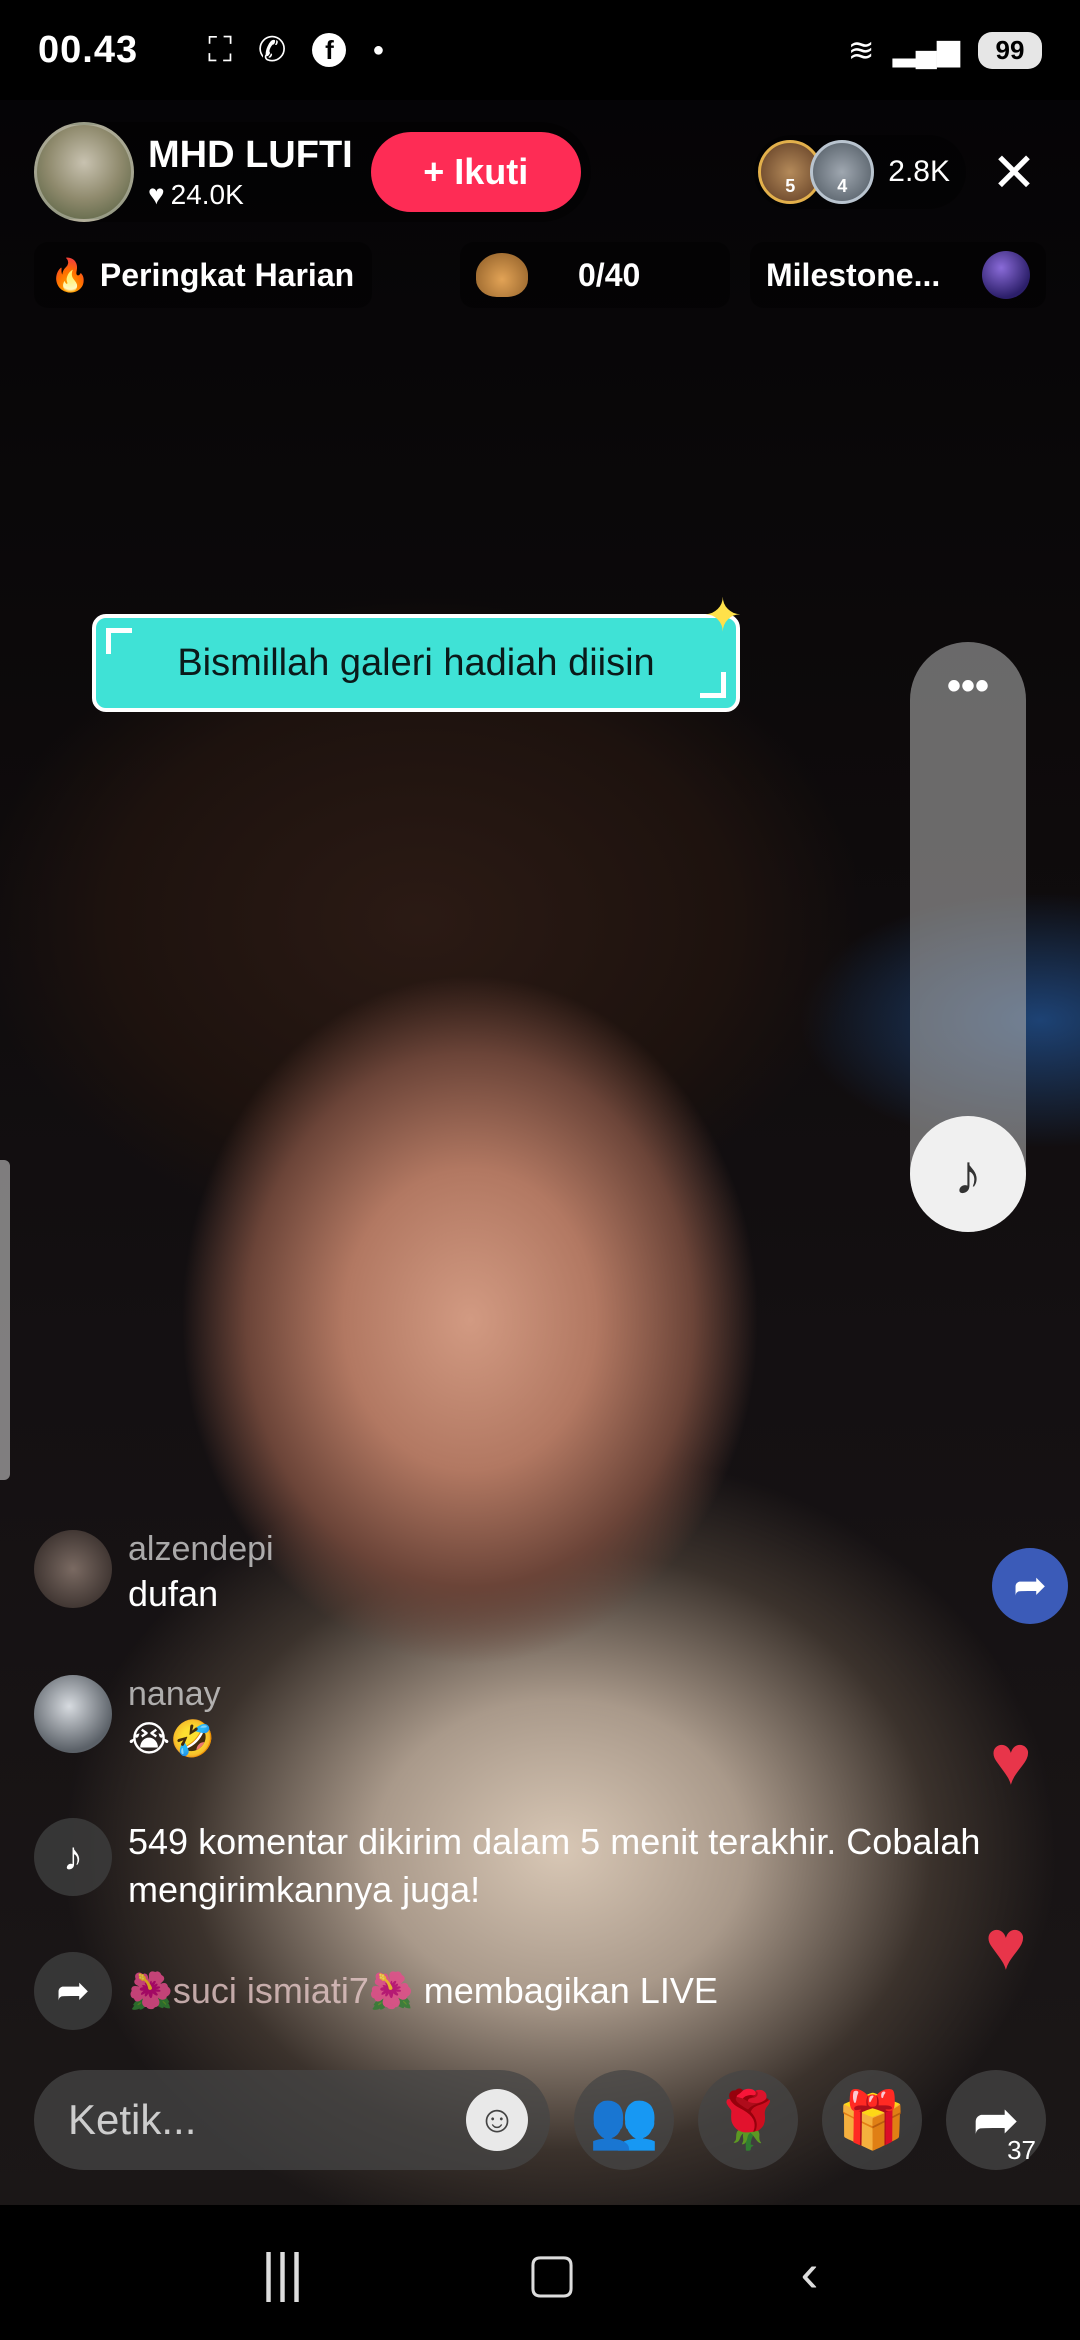 This screenshot has height=2340, width=1080. I want to click on screenshot-icon: ⛶, so click(220, 49).